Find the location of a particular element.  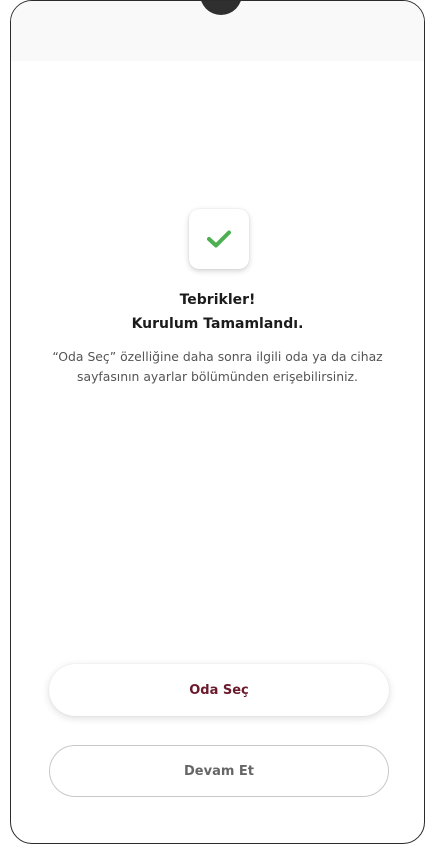

success-subtitle: Kurulum Tamamlandı. is located at coordinates (217, 324).